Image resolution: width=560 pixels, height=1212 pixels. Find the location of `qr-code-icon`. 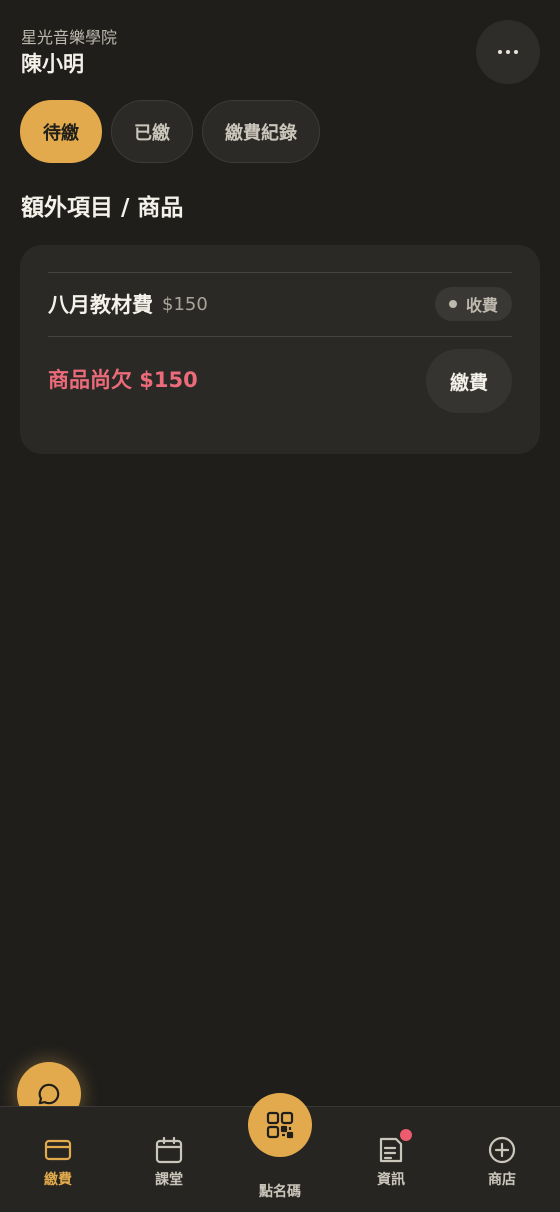

qr-code-icon is located at coordinates (280, 1125).